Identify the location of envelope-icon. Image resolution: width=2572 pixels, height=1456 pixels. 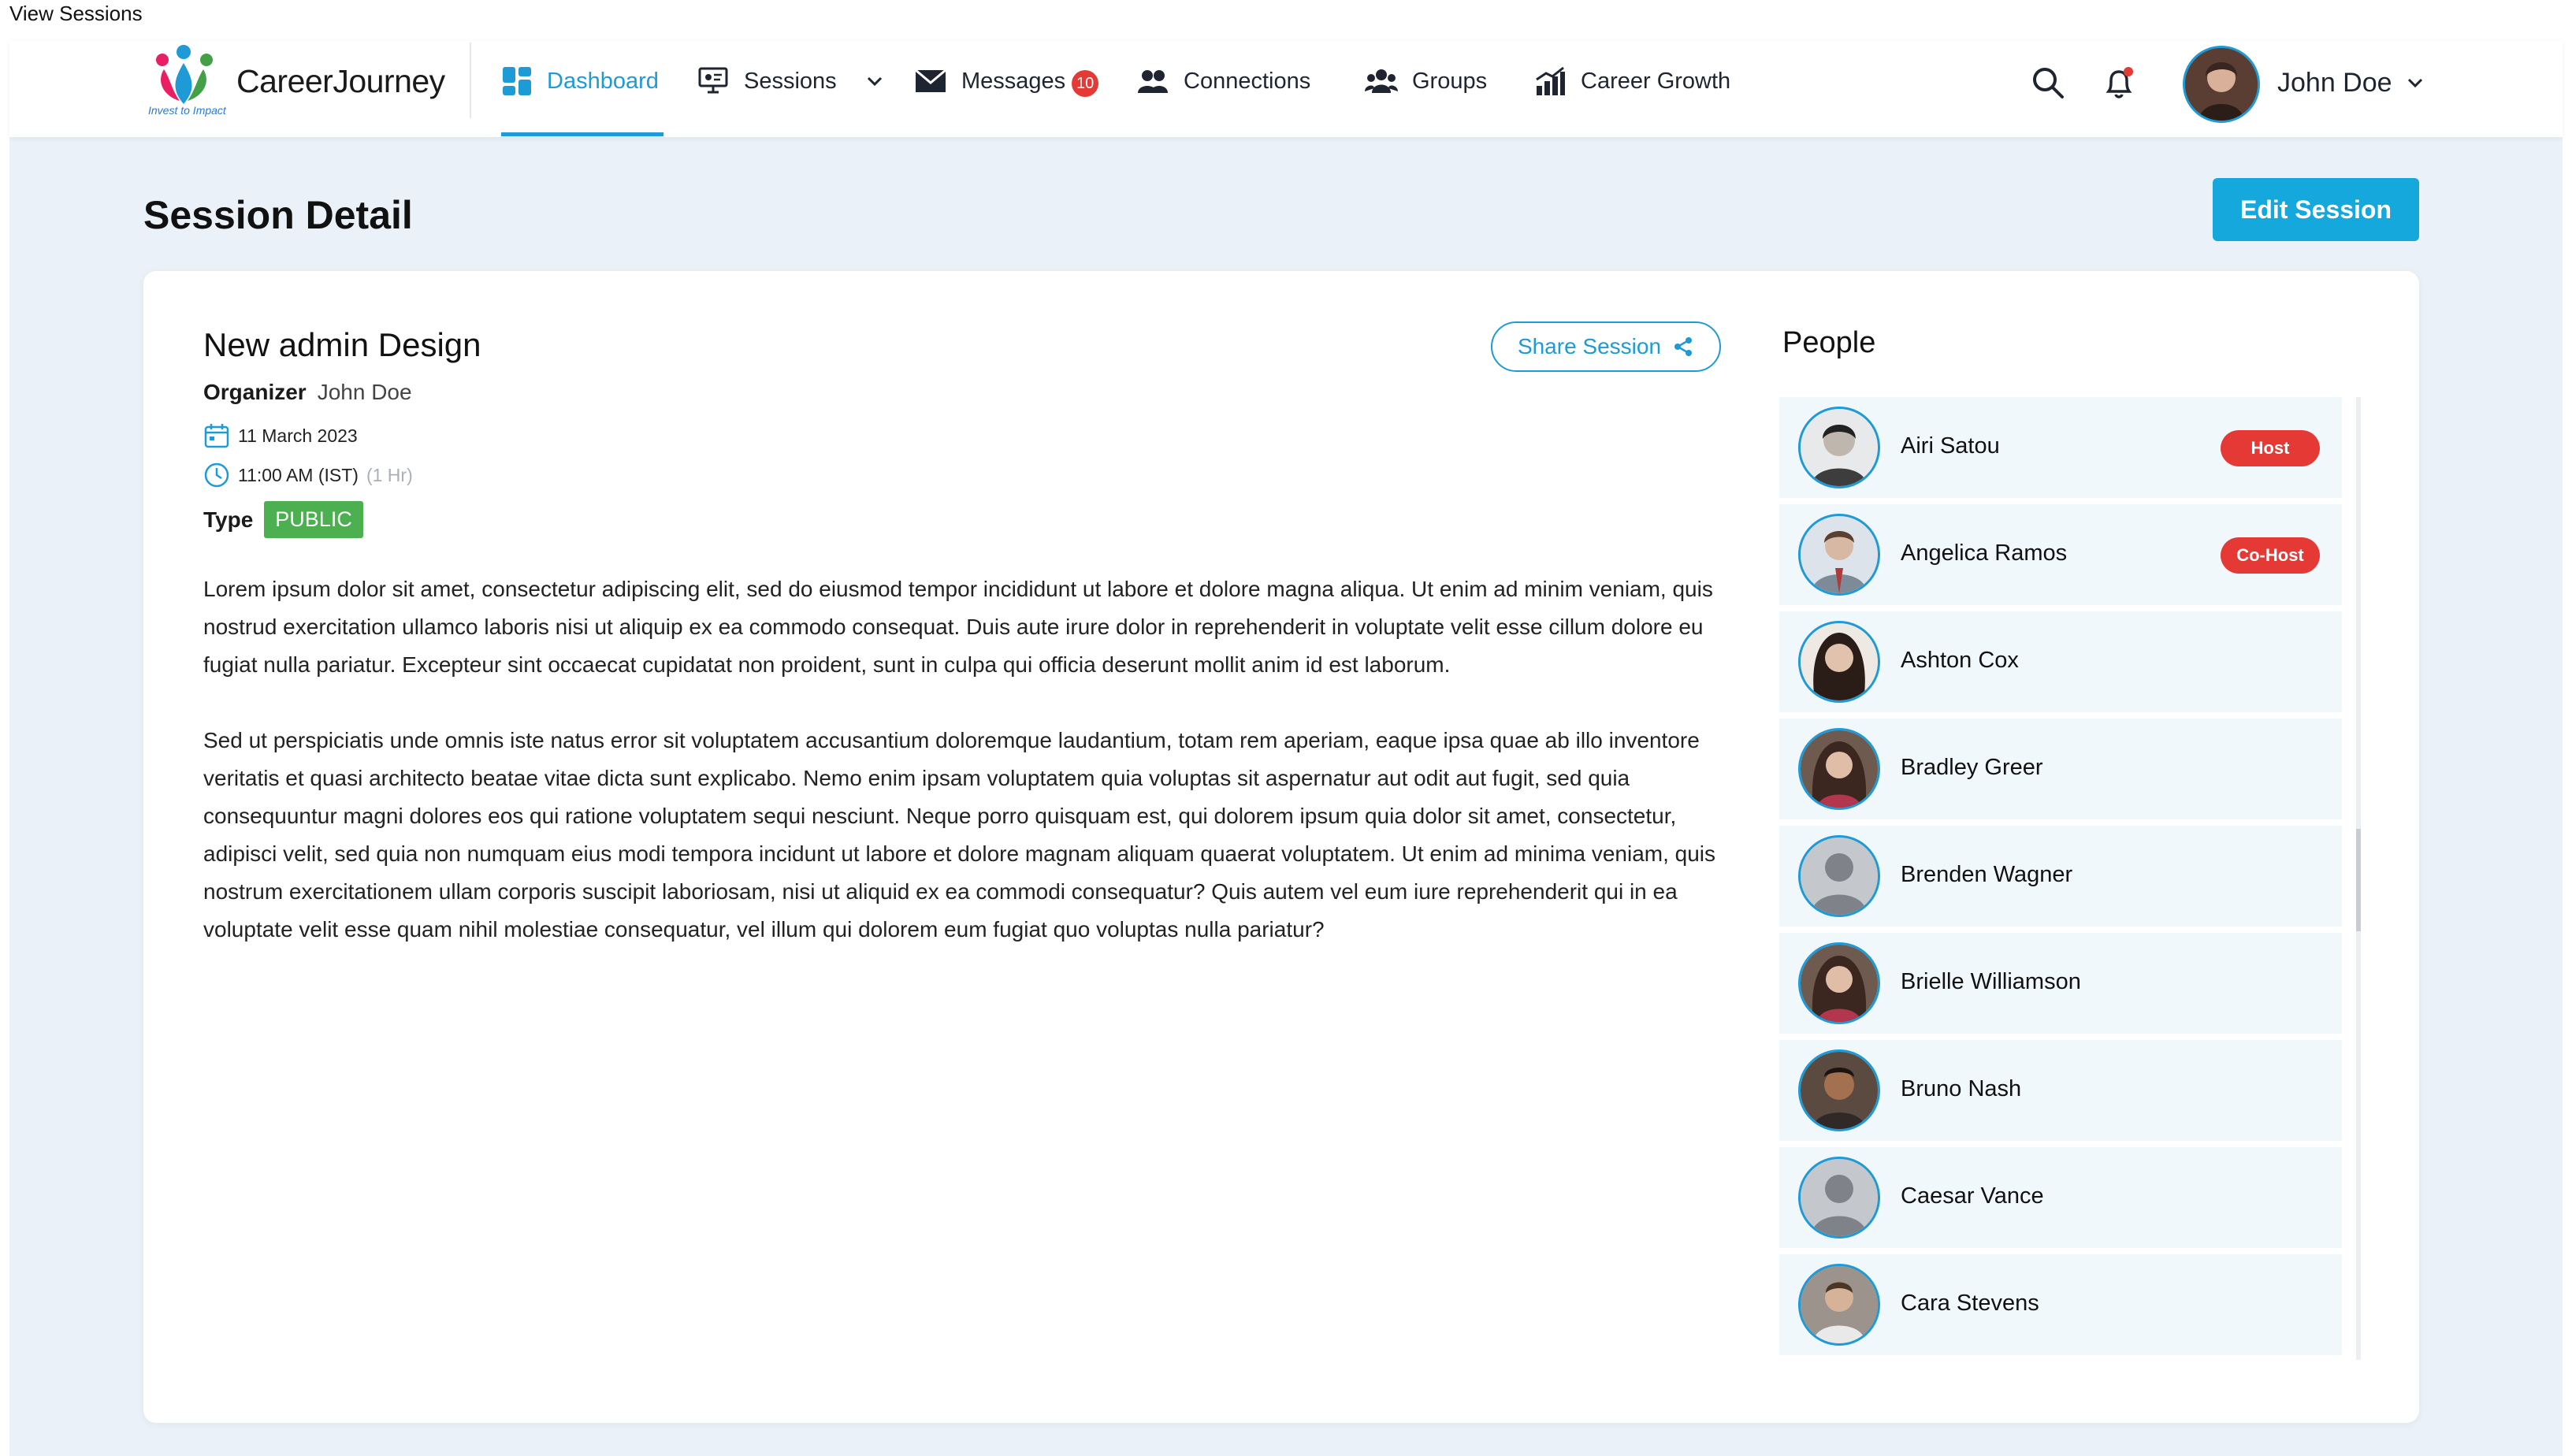
(930, 80).